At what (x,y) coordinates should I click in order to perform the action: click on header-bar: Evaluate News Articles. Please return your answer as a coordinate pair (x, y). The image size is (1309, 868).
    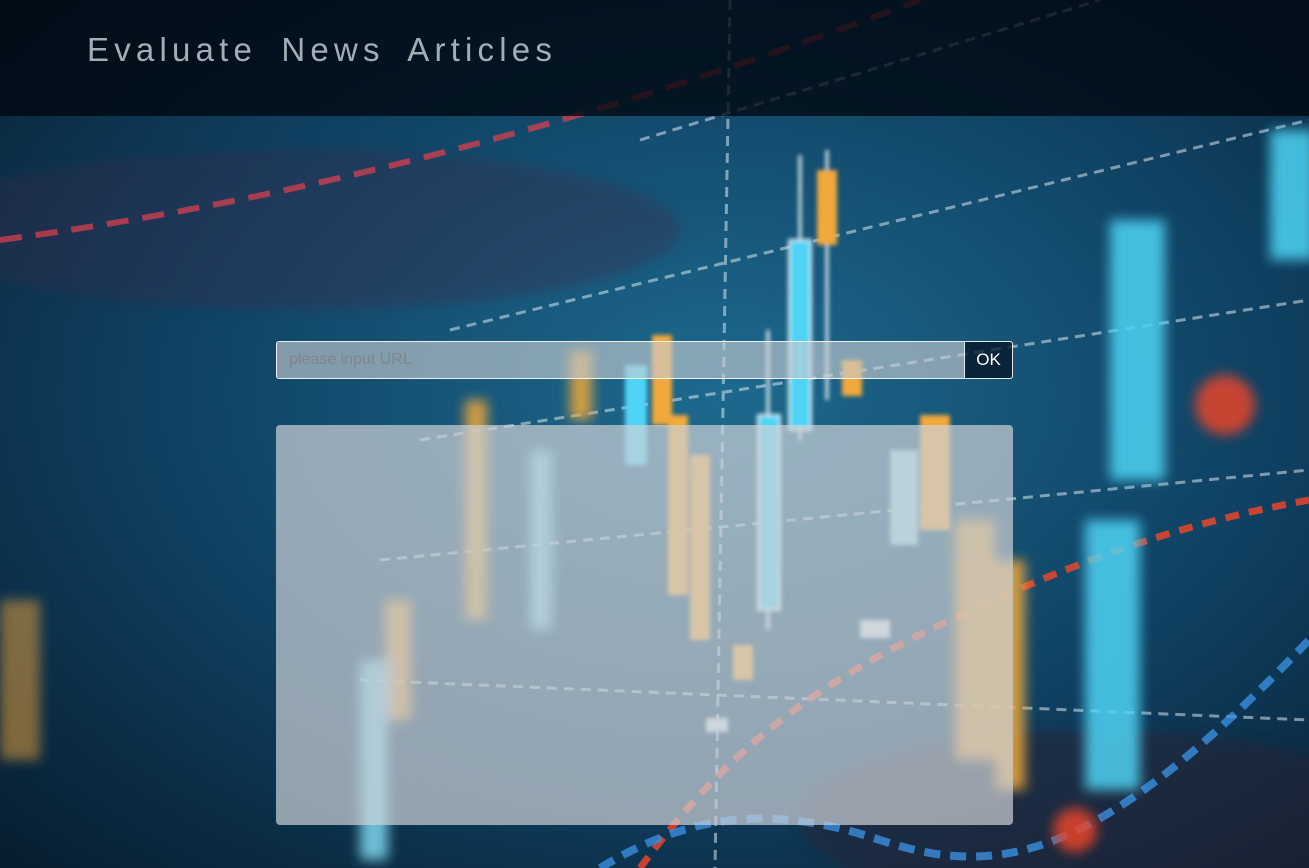
    Looking at the image, I should click on (654, 58).